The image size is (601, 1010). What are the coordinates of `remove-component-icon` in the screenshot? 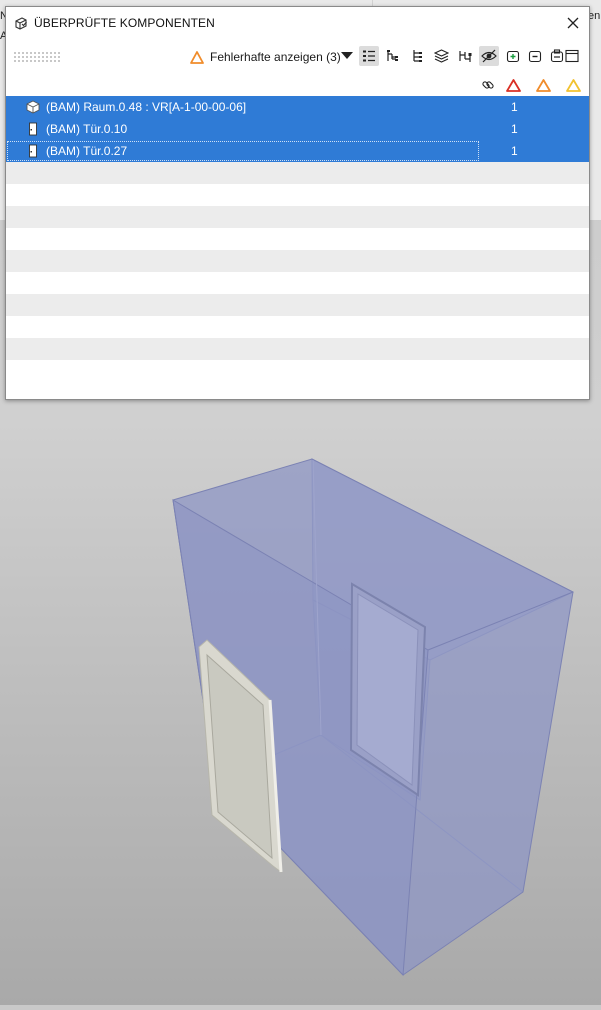 It's located at (535, 56).